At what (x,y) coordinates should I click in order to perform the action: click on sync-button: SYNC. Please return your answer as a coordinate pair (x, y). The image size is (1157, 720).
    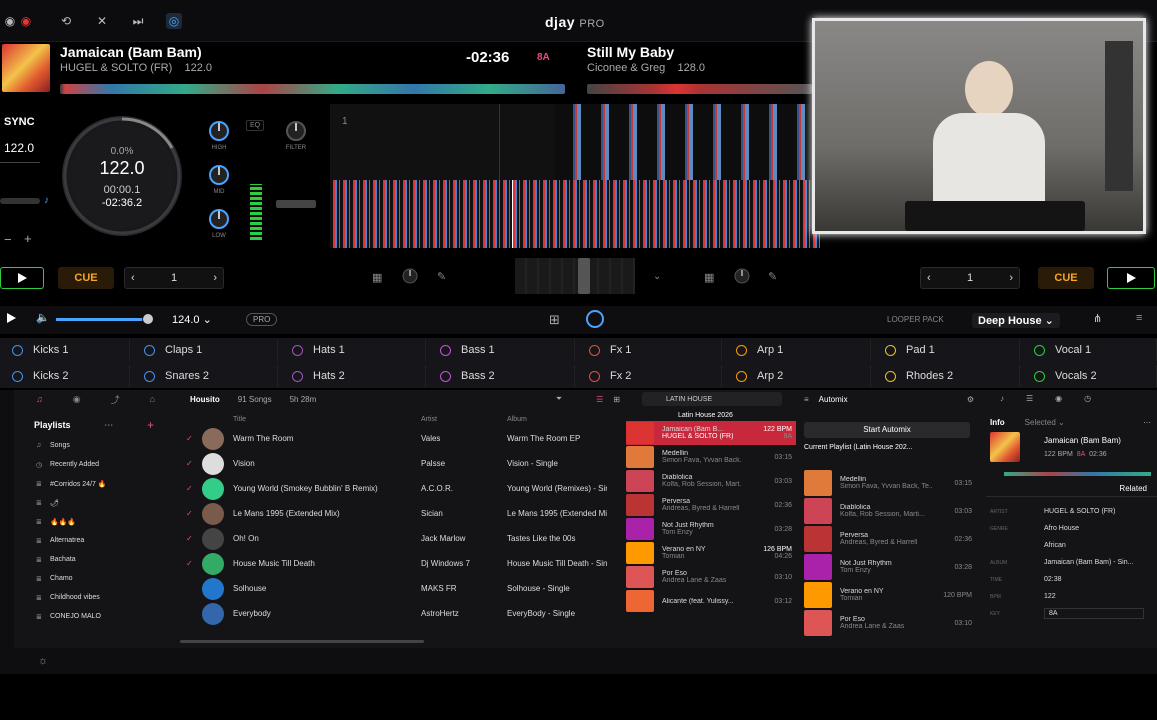
    Looking at the image, I should click on (19, 122).